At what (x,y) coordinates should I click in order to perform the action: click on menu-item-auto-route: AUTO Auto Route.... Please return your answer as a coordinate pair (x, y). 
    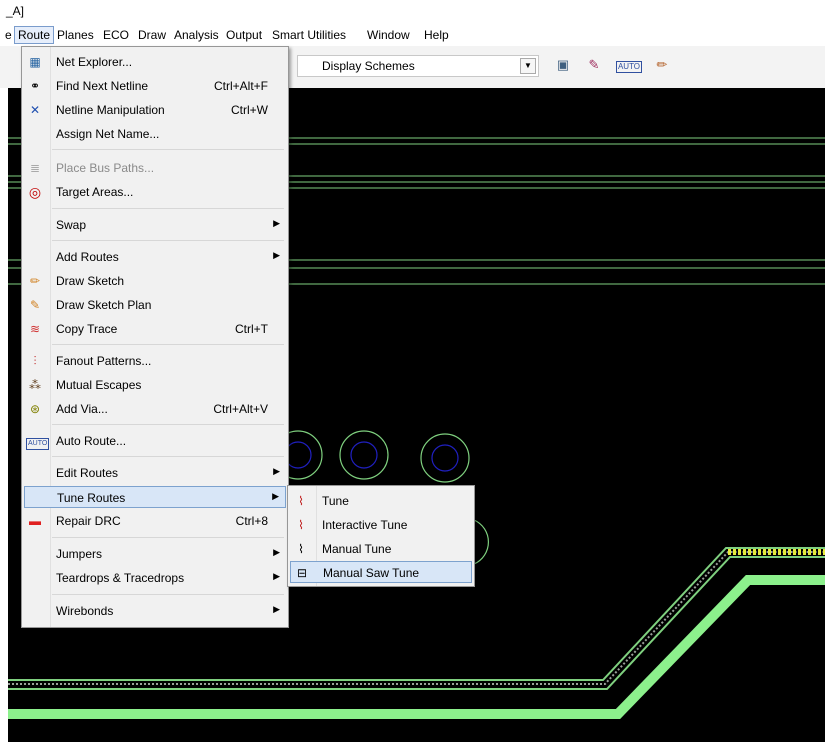
    Looking at the image, I should click on (155, 441).